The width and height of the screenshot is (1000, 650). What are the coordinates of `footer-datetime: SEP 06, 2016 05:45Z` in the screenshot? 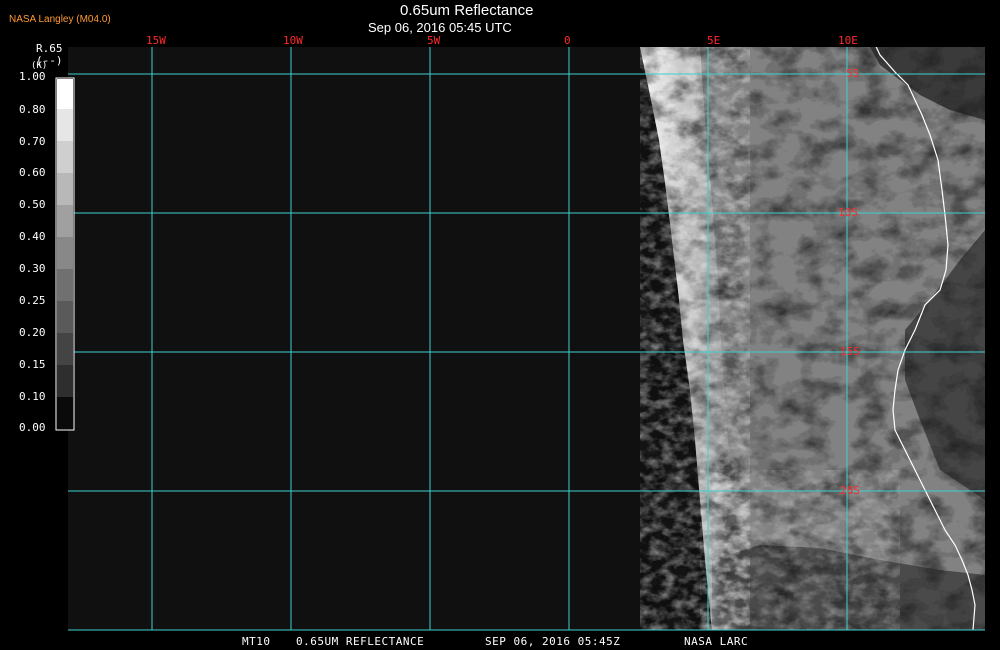 It's located at (553, 641).